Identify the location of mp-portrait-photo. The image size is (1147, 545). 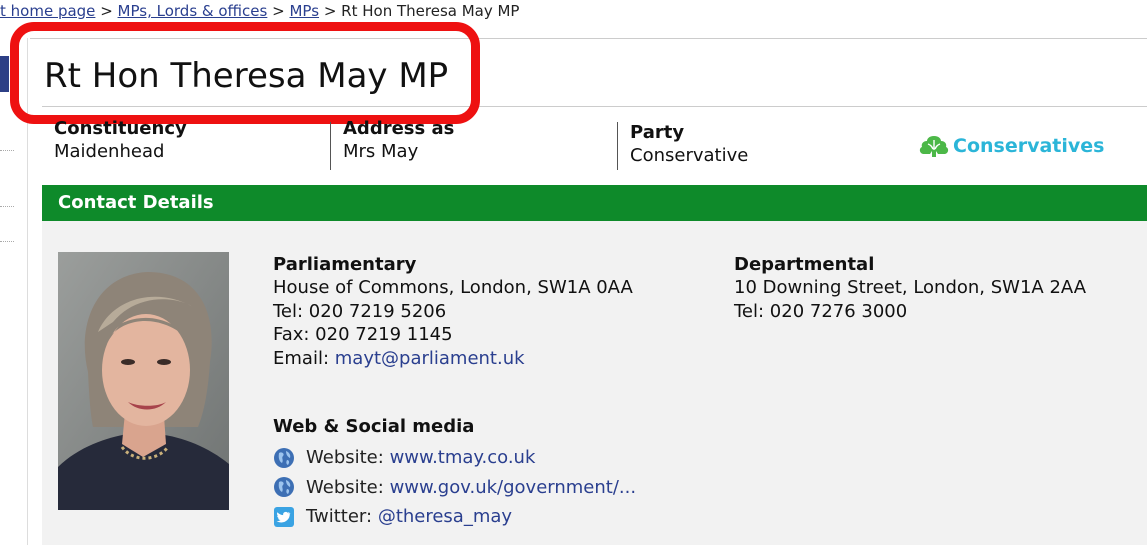
(143, 381).